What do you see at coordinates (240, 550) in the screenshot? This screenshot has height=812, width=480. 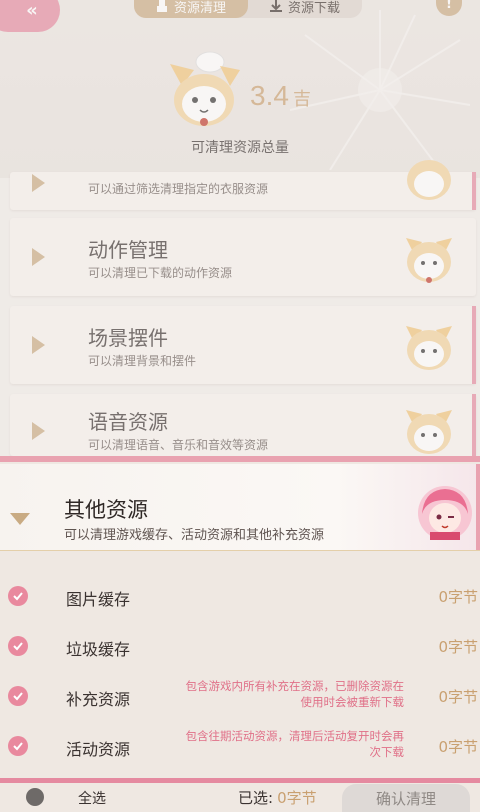 I see `panel-divider` at bounding box center [240, 550].